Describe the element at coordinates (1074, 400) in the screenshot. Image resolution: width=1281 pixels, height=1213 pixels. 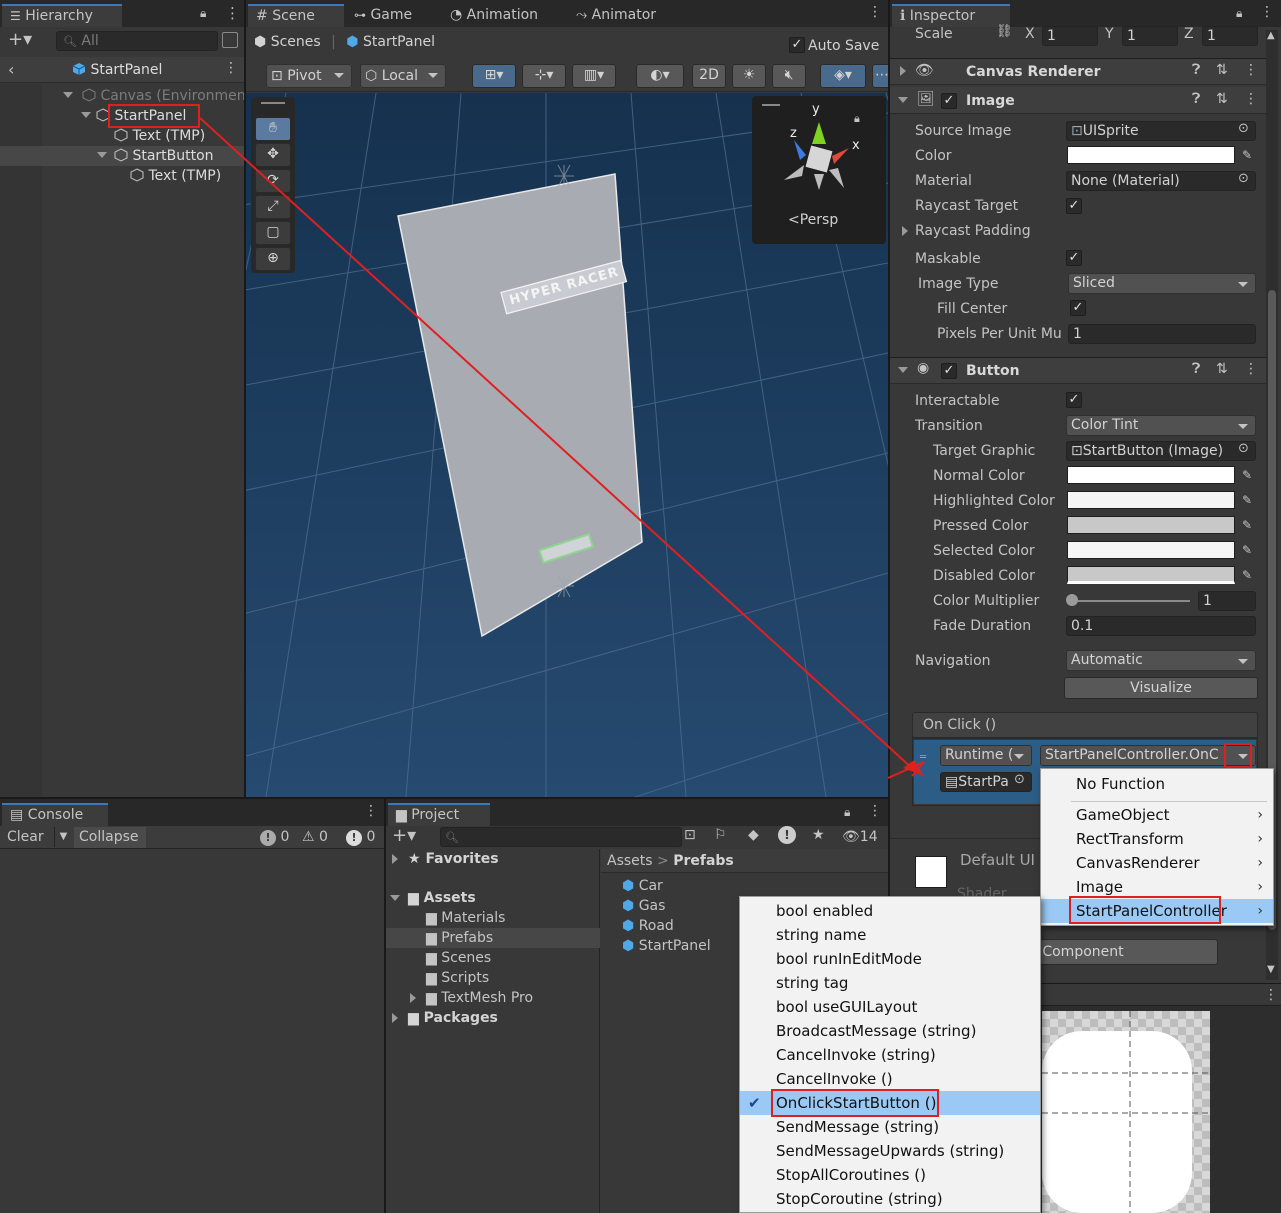
I see `interactable-checkbox: ✓` at that location.